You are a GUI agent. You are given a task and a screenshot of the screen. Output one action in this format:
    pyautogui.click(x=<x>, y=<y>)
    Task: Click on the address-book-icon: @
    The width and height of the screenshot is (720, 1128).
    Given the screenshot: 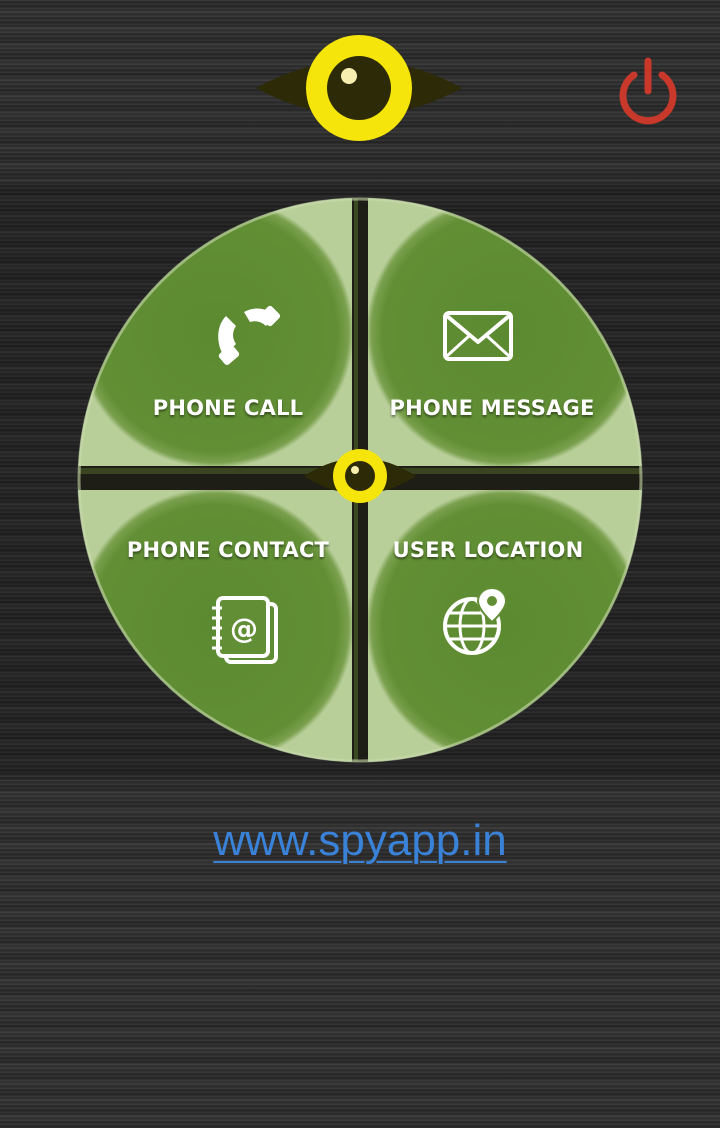 What is the action you would take?
    pyautogui.click(x=244, y=633)
    